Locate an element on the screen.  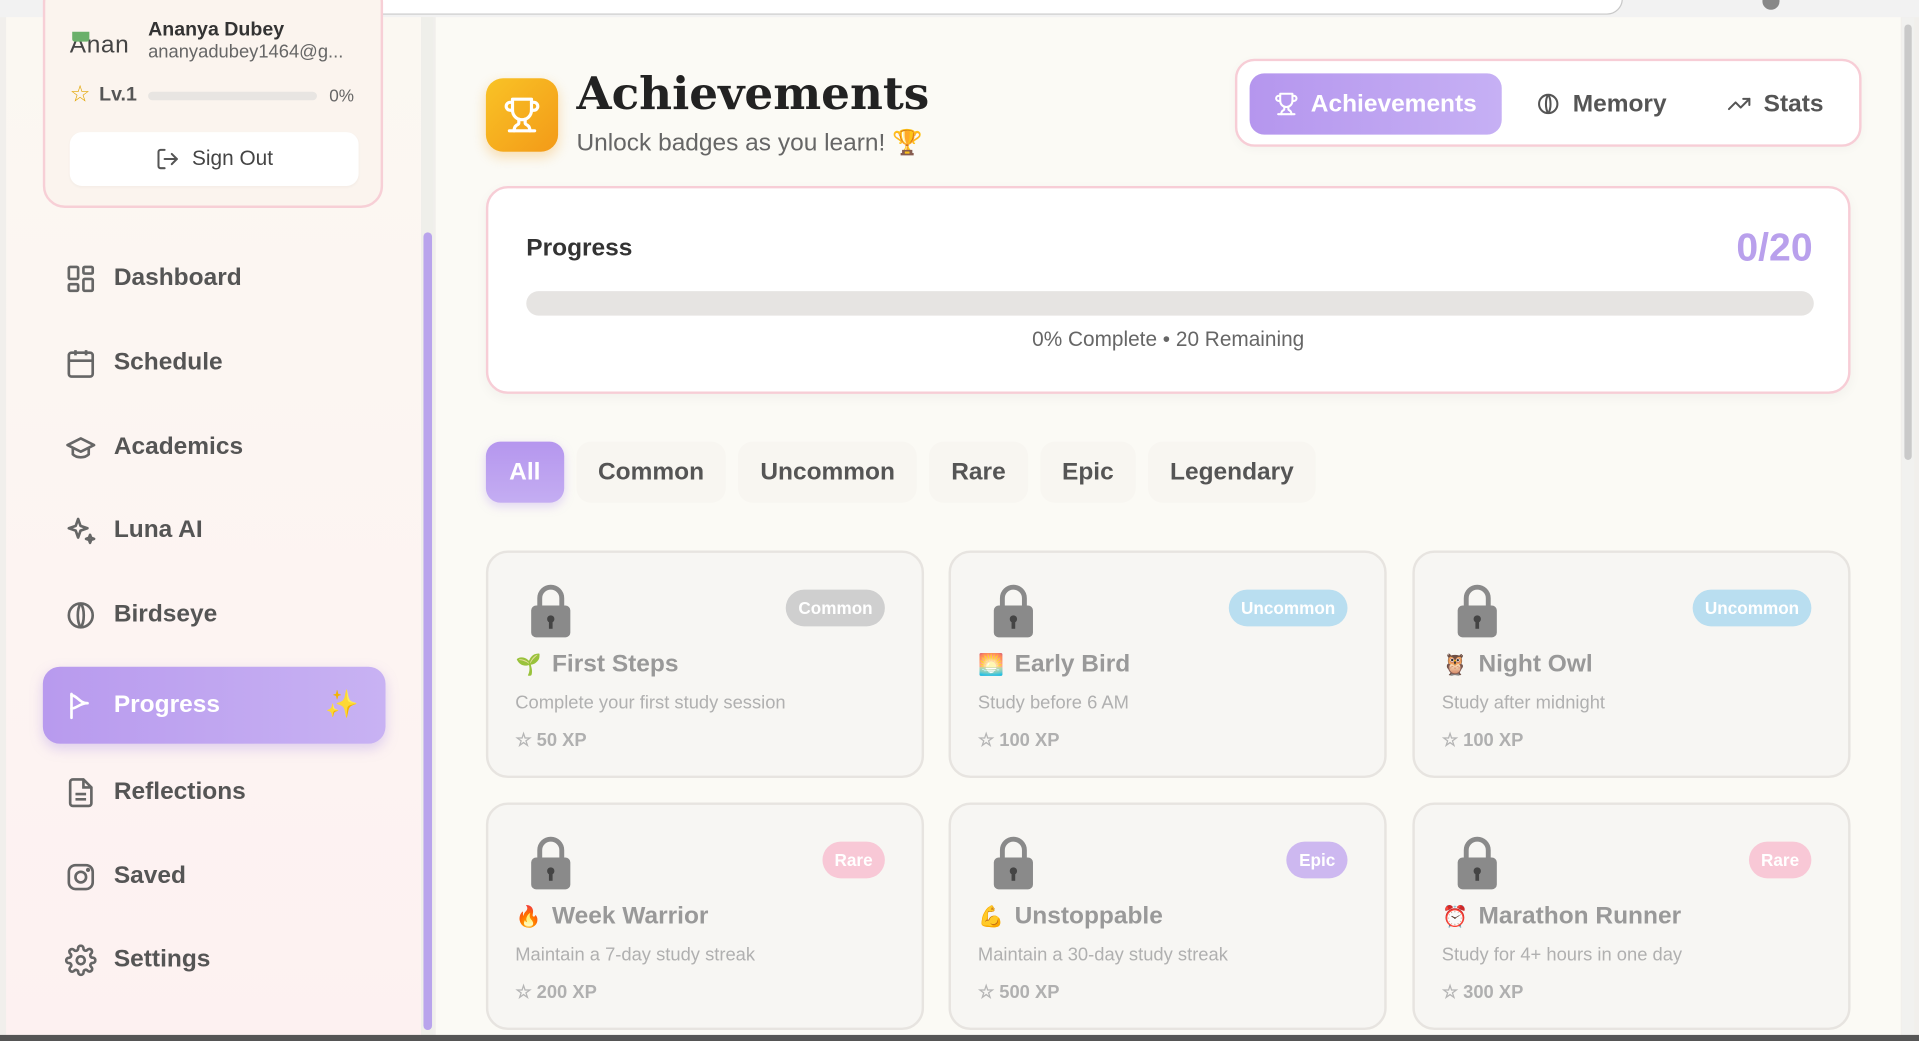
achievement-xp: ☆ 500 XP is located at coordinates (1018, 992).